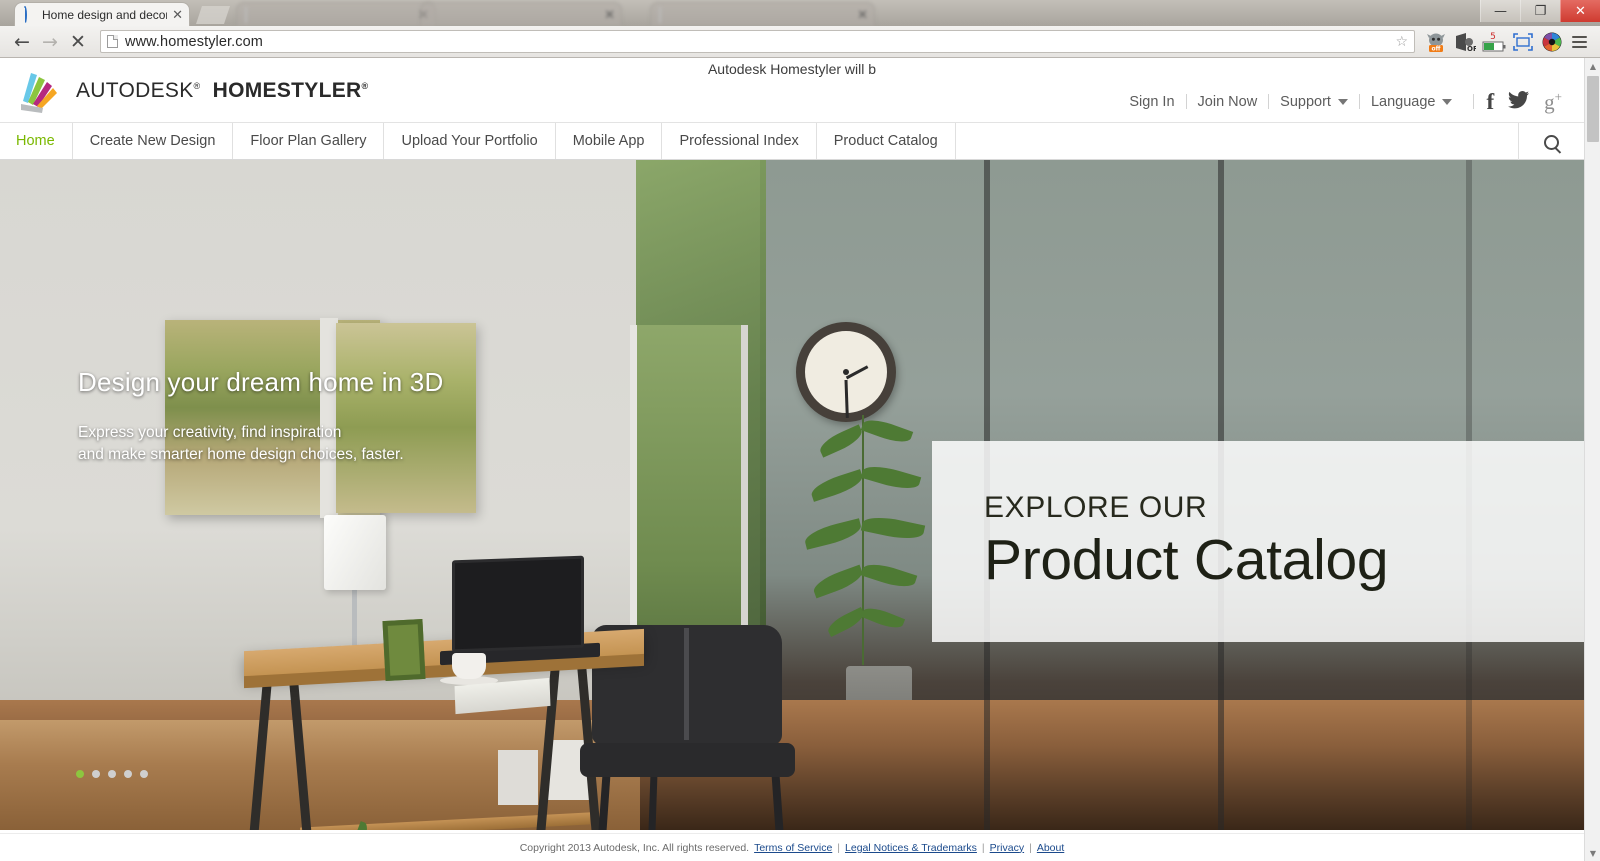  What do you see at coordinates (213, 15) in the screenshot?
I see `new-tab-button` at bounding box center [213, 15].